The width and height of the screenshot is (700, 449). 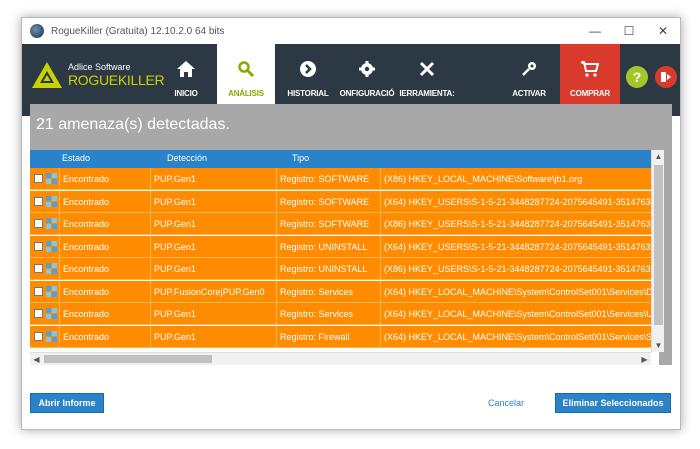 What do you see at coordinates (67, 403) in the screenshot?
I see `open-report-button: Abrir Informe` at bounding box center [67, 403].